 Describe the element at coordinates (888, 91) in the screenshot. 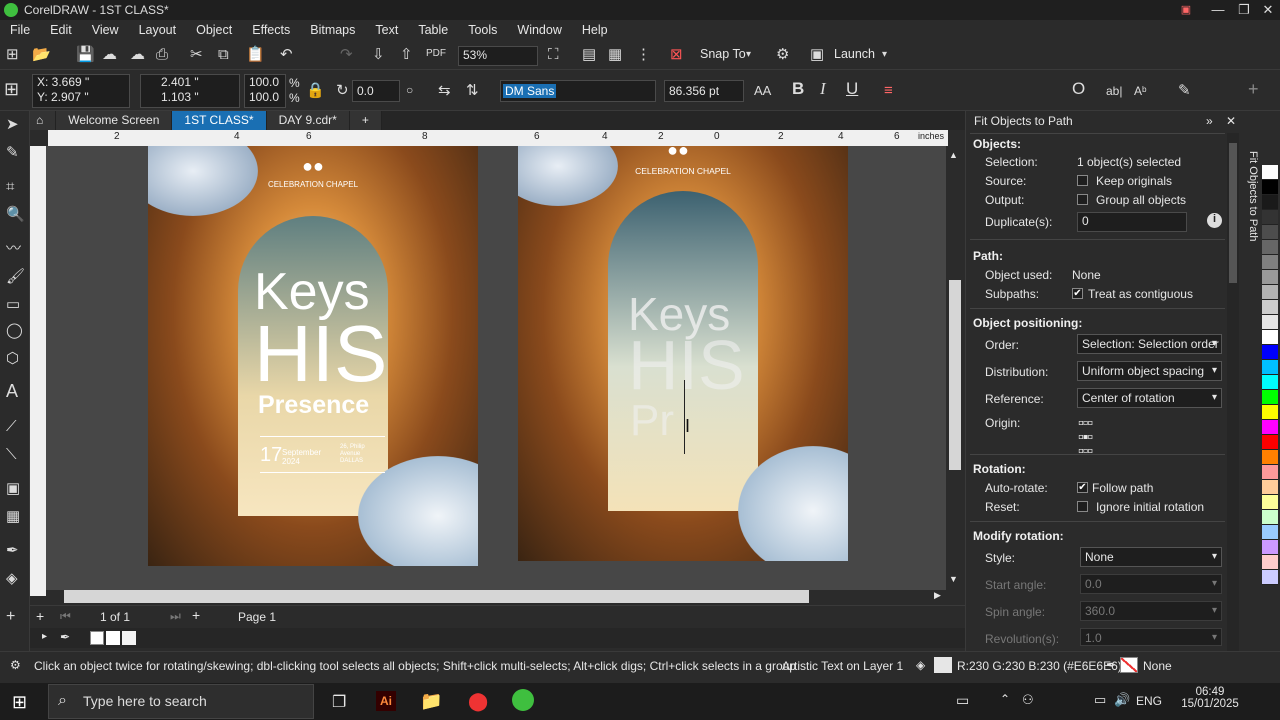

I see `text-align-icon: ≡` at that location.